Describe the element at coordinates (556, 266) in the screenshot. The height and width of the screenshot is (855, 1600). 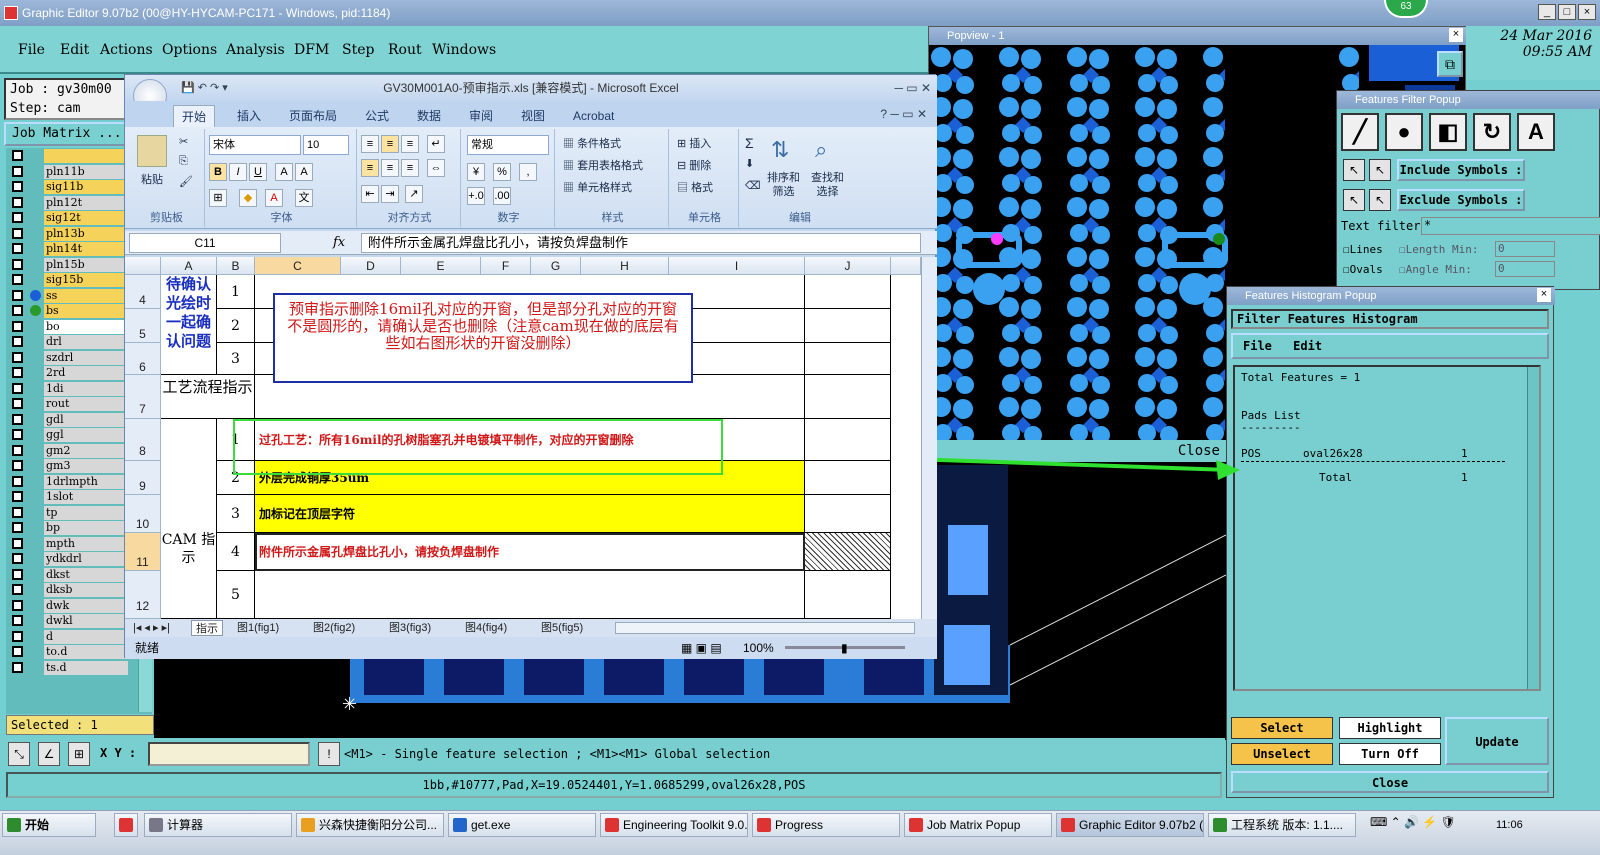
I see `col-header-g: G` at that location.